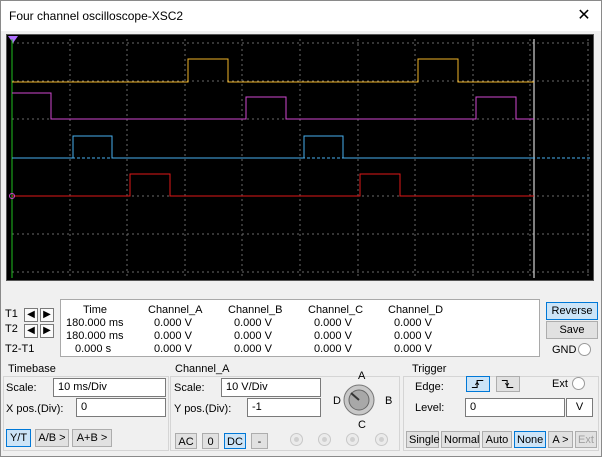 The height and width of the screenshot is (457, 602). Describe the element at coordinates (95, 336) in the screenshot. I see `readout-r2-time: 180.000 ms` at that location.